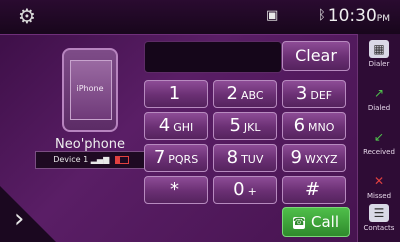  Describe the element at coordinates (272, 15) in the screenshot. I see `screen-icon: ▣` at that location.